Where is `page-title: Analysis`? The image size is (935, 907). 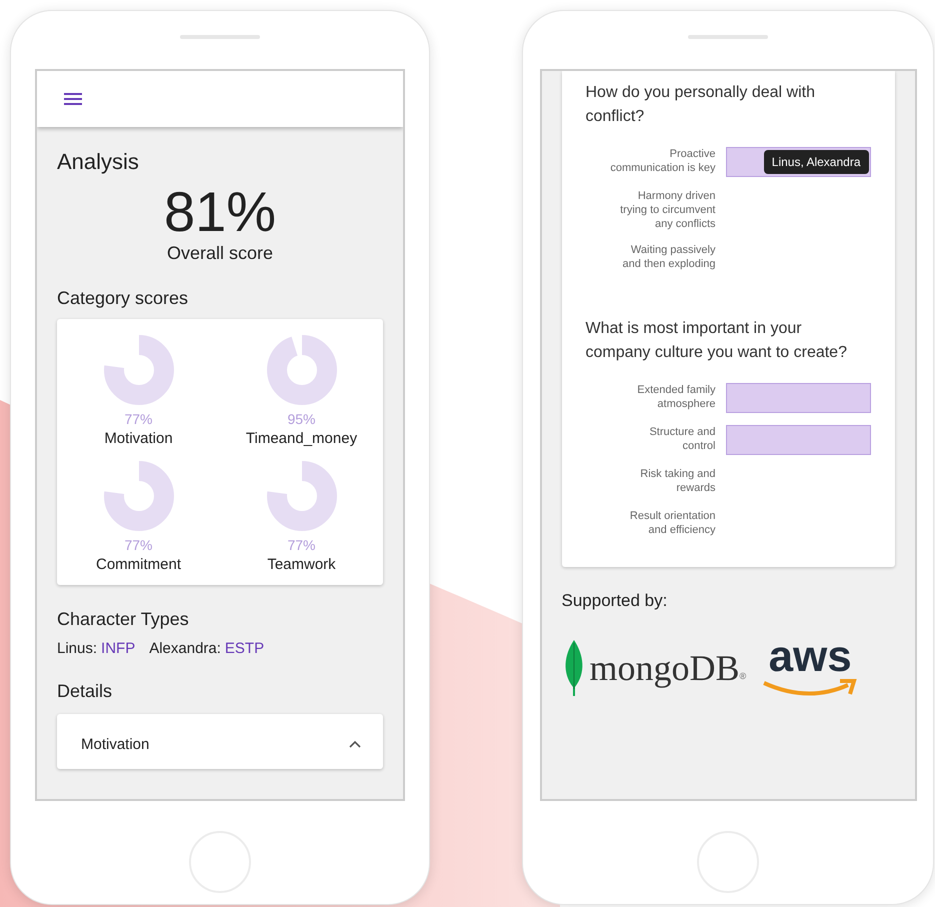 page-title: Analysis is located at coordinates (98, 162).